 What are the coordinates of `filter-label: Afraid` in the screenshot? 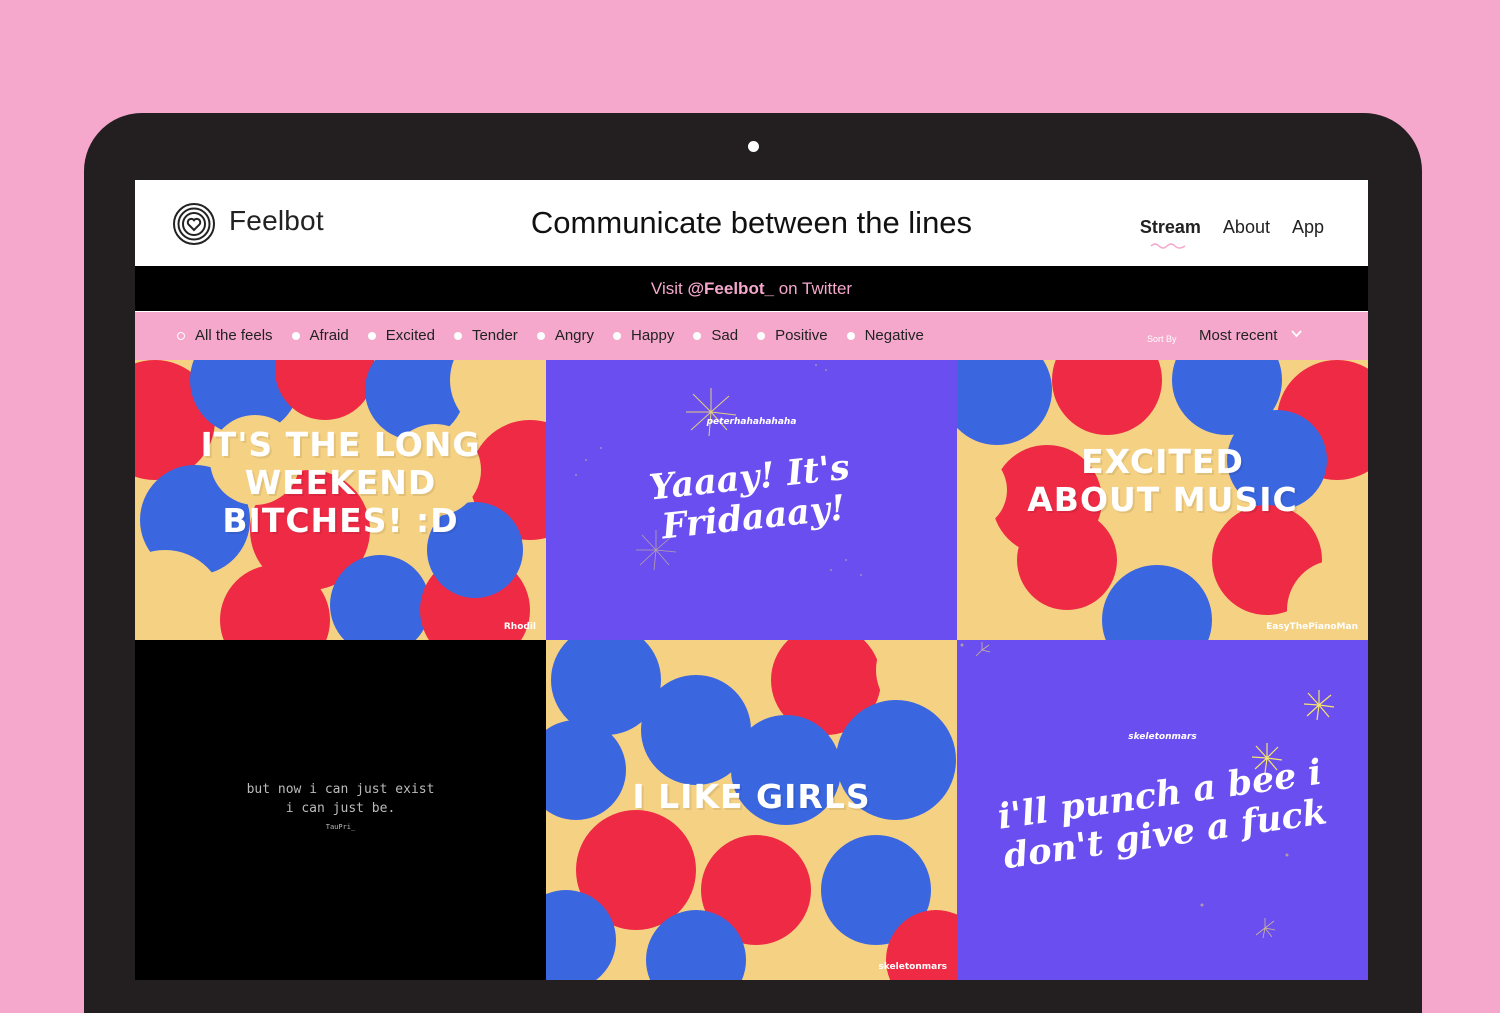 It's located at (329, 335).